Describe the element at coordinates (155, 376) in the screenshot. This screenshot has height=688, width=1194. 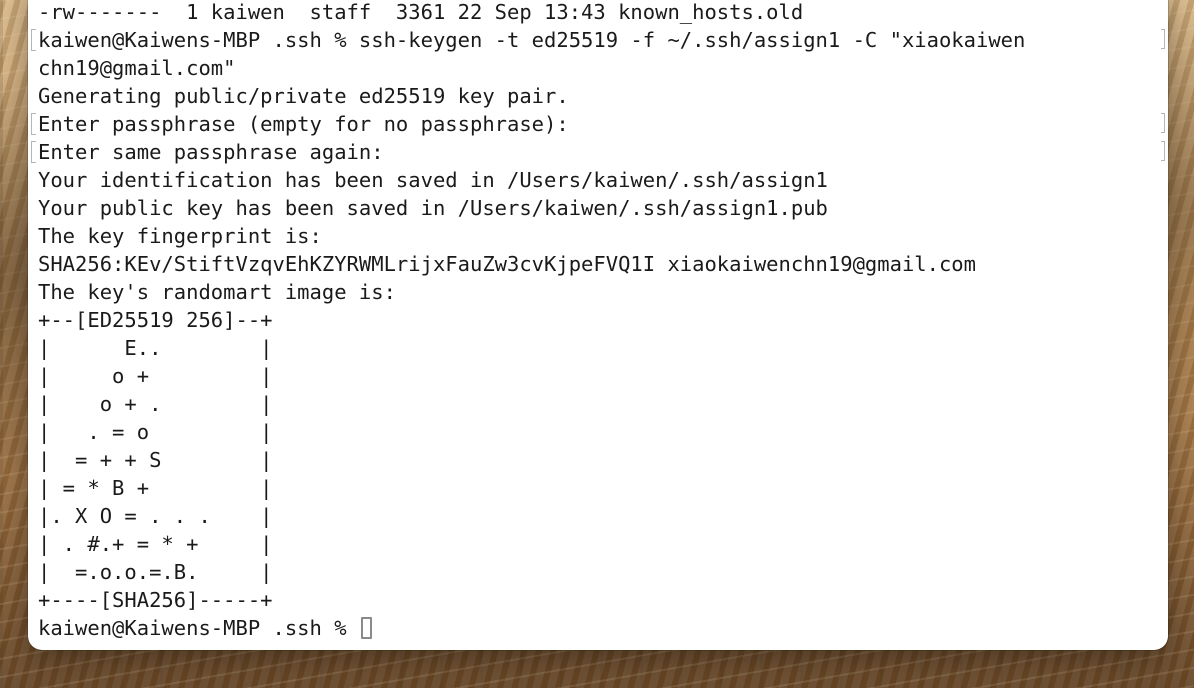
I see `randomart-line: | o + |` at that location.